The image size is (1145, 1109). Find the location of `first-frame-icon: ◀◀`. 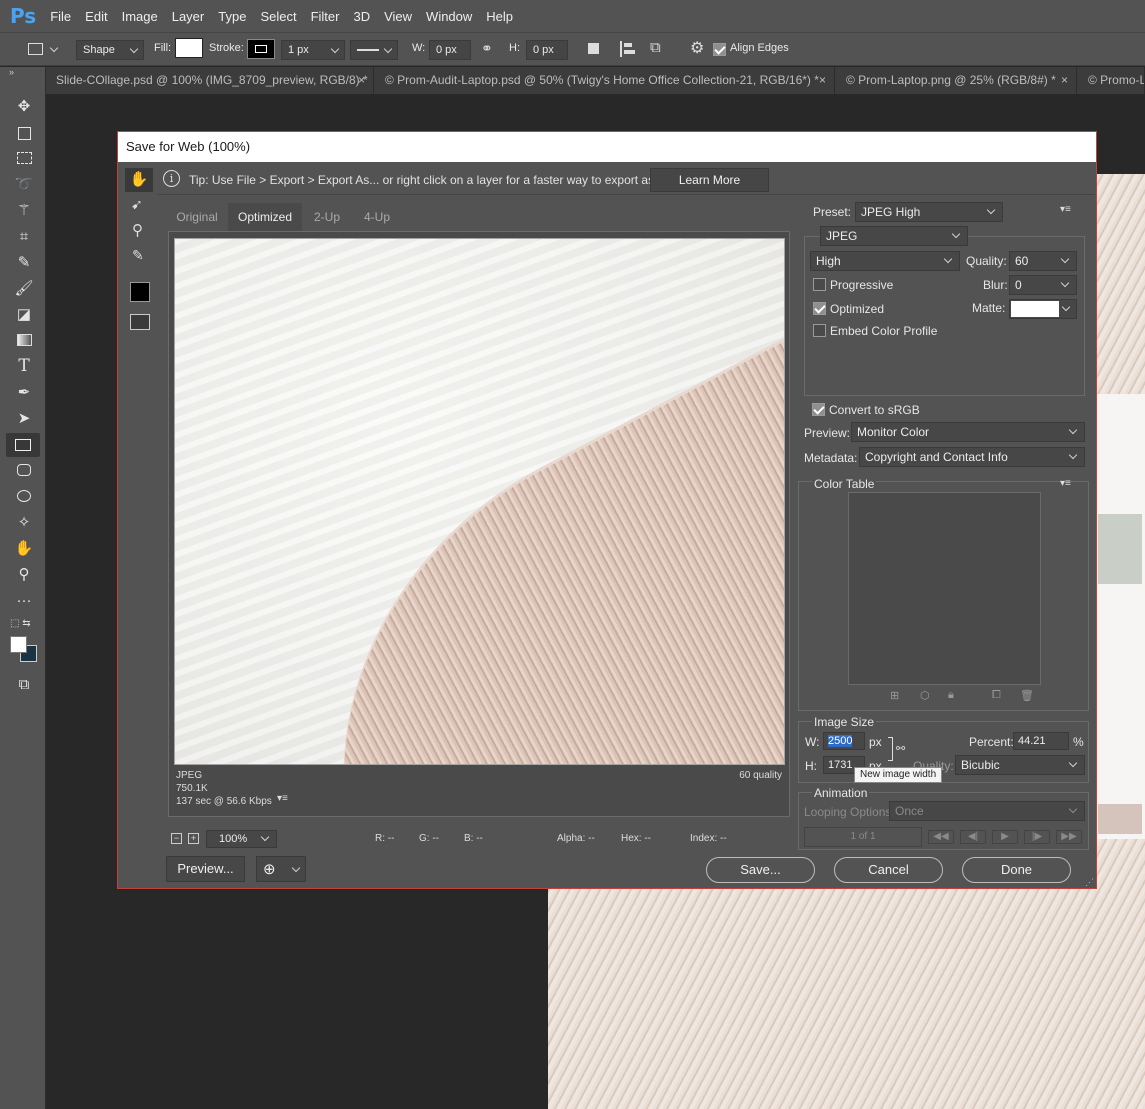

first-frame-icon: ◀◀ is located at coordinates (941, 837).